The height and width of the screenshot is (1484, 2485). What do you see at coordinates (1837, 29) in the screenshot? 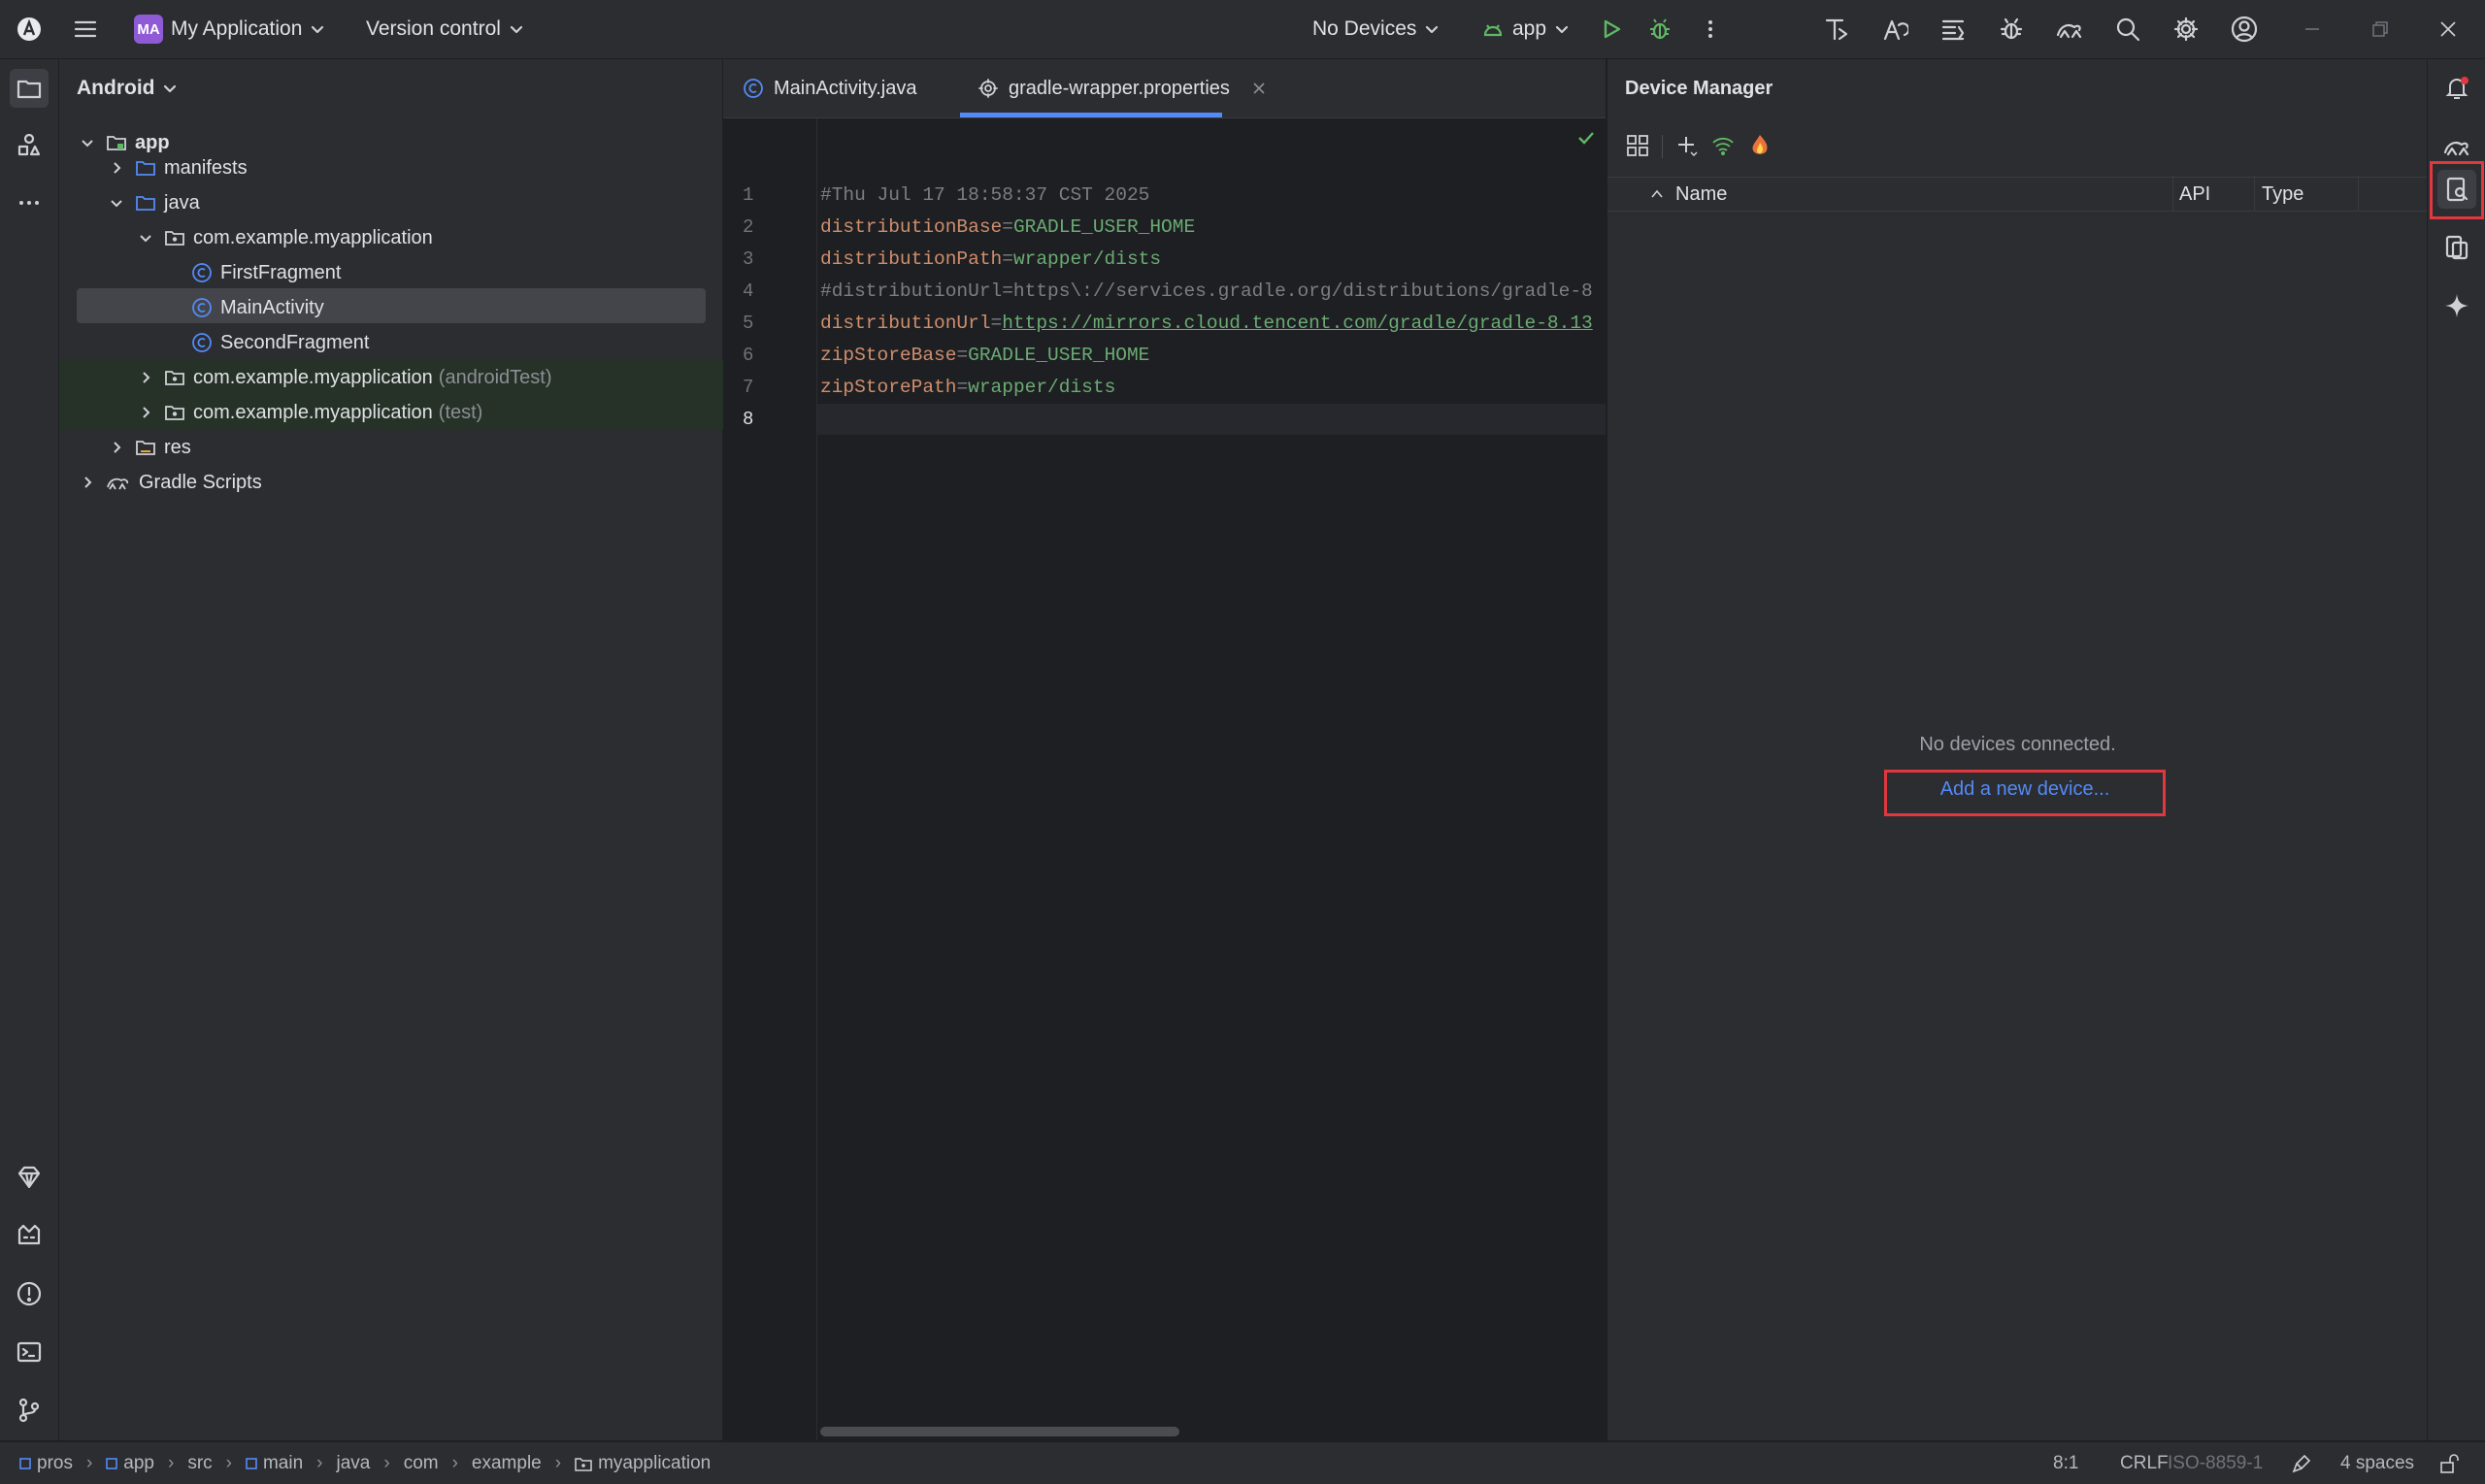
I see `apply-changes-icon` at bounding box center [1837, 29].